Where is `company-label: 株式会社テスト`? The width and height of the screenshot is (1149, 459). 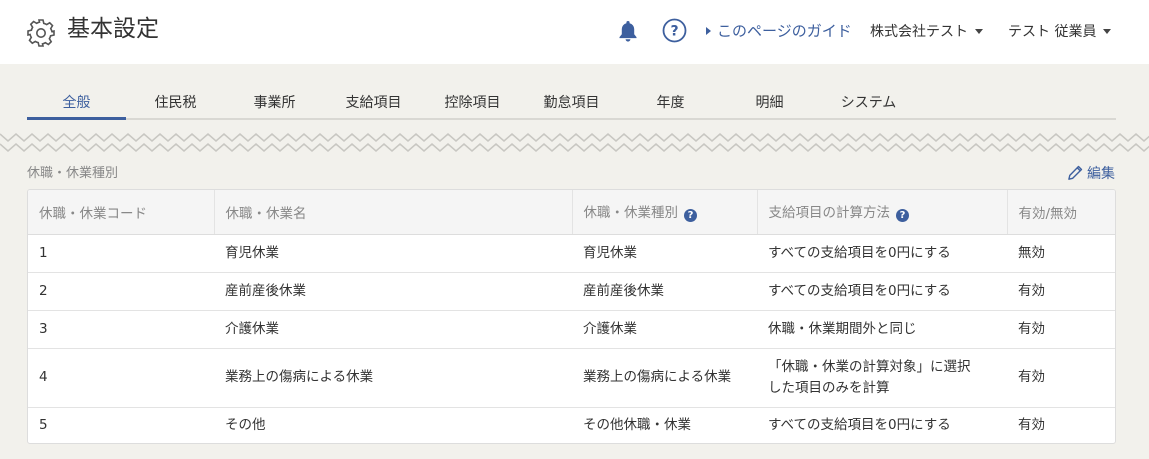
company-label: 株式会社テスト is located at coordinates (919, 32).